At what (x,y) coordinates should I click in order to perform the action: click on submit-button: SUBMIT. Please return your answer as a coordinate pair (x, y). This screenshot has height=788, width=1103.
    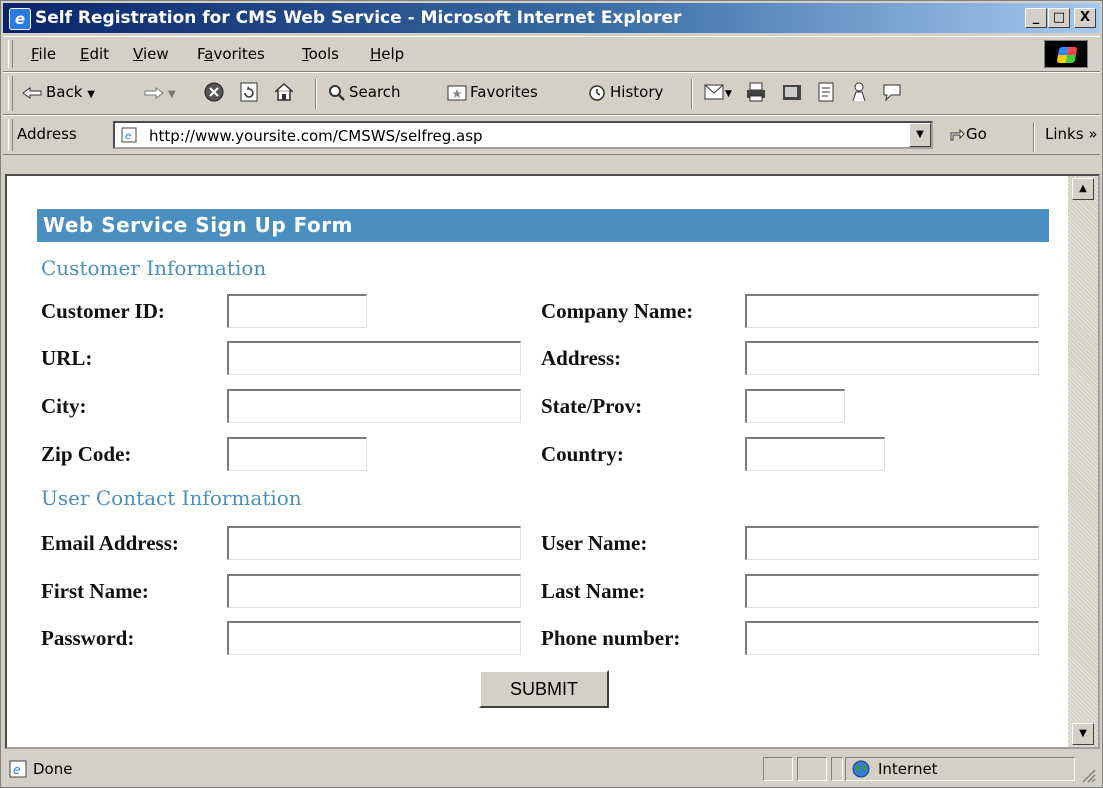
    Looking at the image, I should click on (544, 689).